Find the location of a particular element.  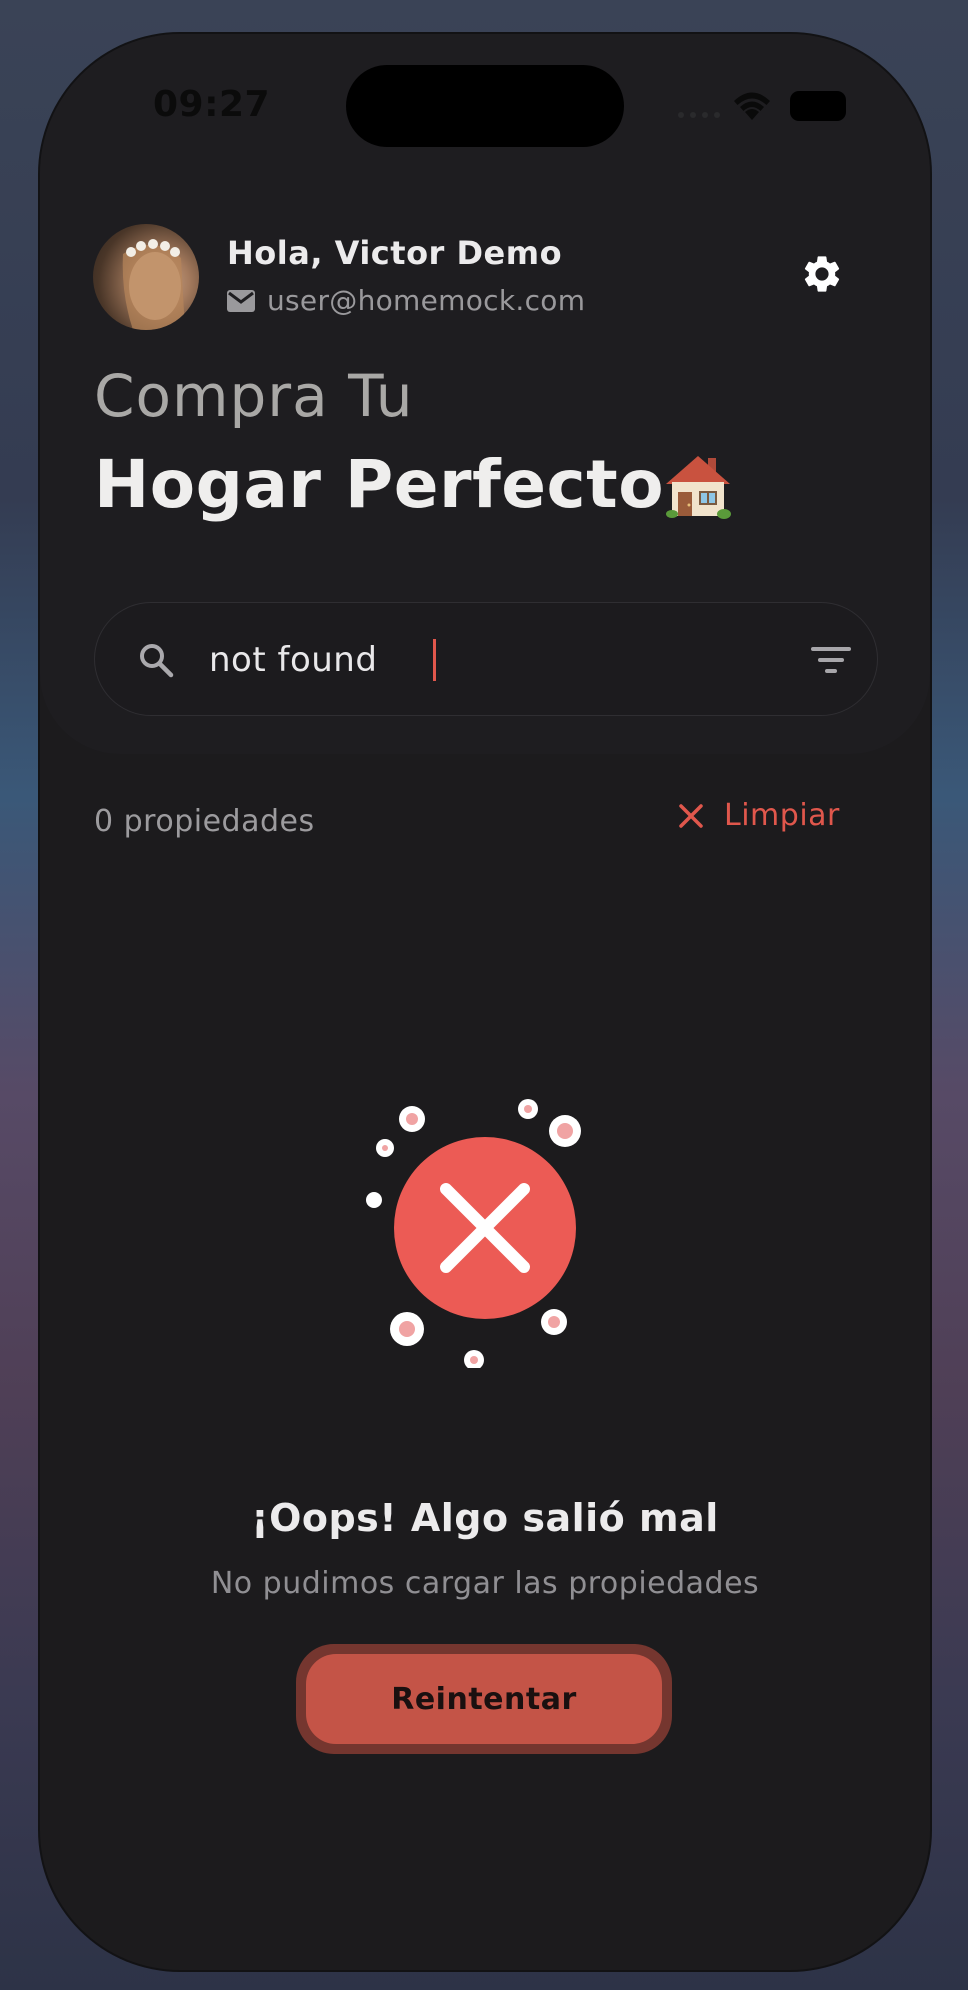

filter-icon is located at coordinates (831, 660).